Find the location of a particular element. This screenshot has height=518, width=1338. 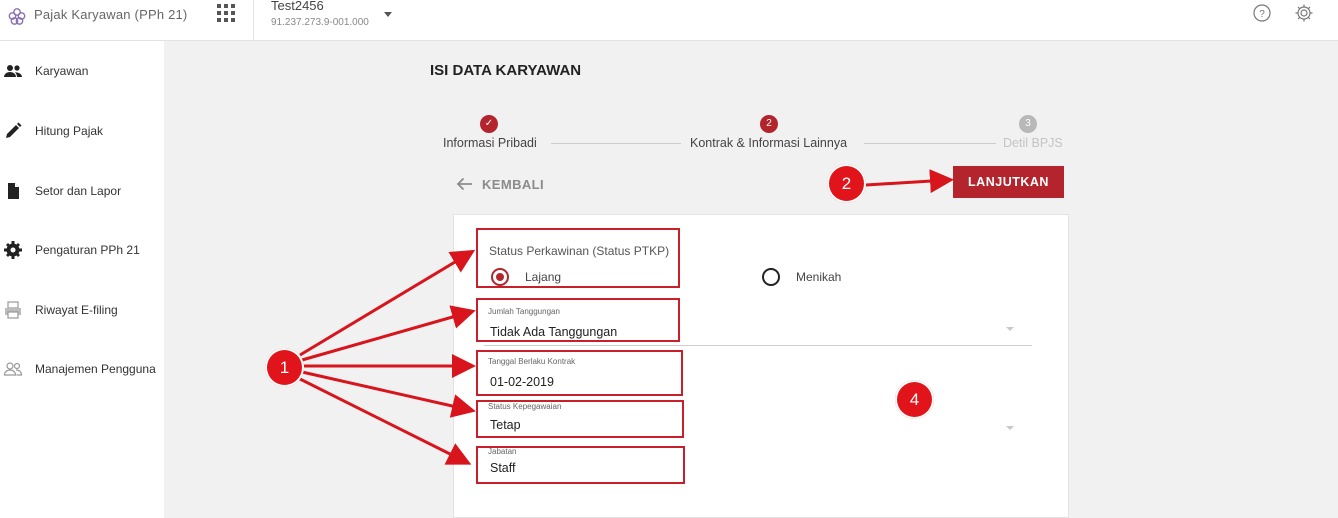

sidebar-item-pengaturan: Pengaturan PPh 21 is located at coordinates (82, 250).